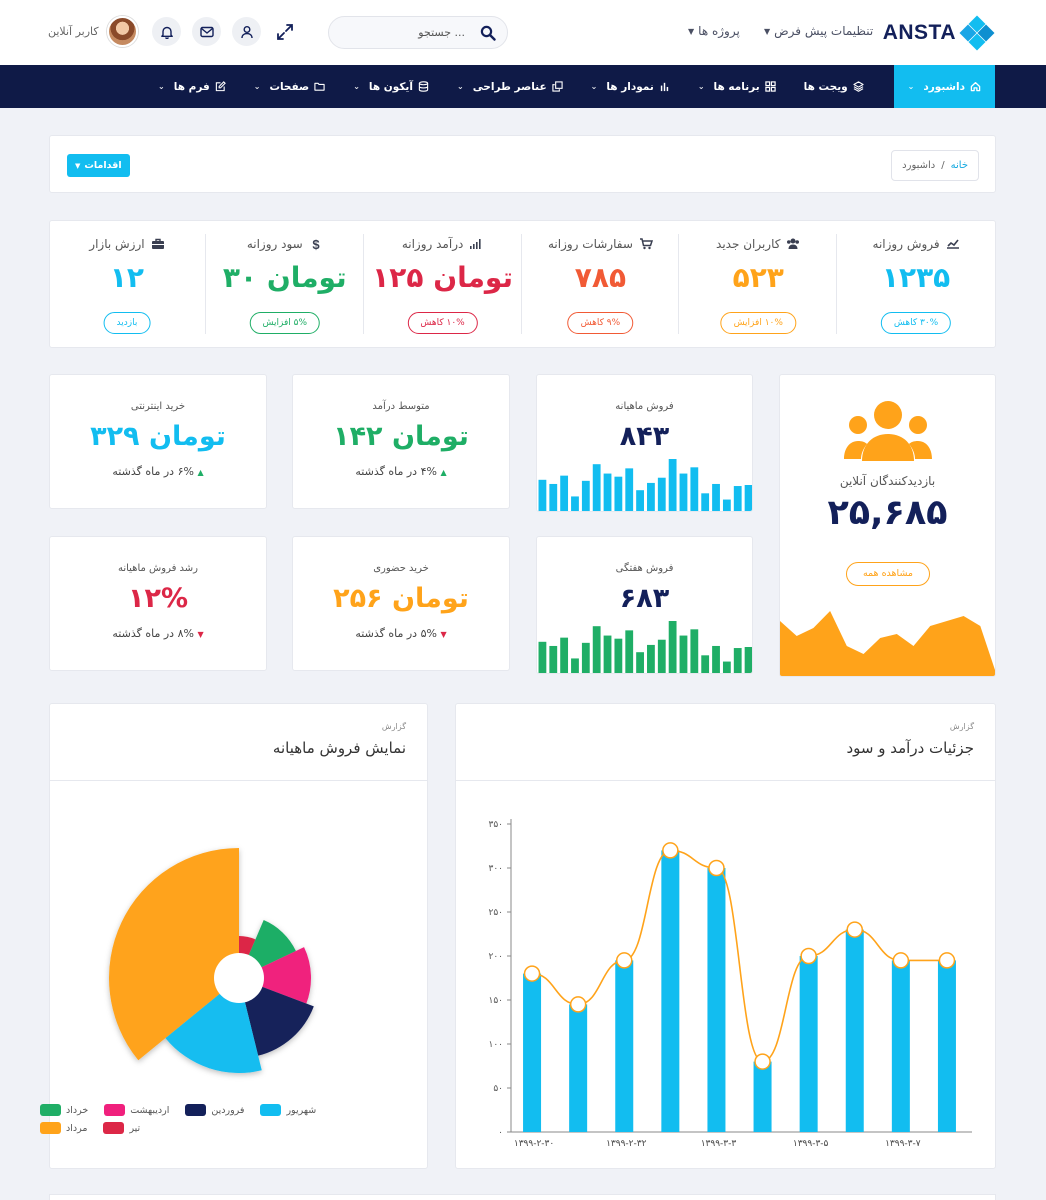 The height and width of the screenshot is (1200, 1046). I want to click on kpi-value: ۱۴۲ تومان, so click(401, 436).